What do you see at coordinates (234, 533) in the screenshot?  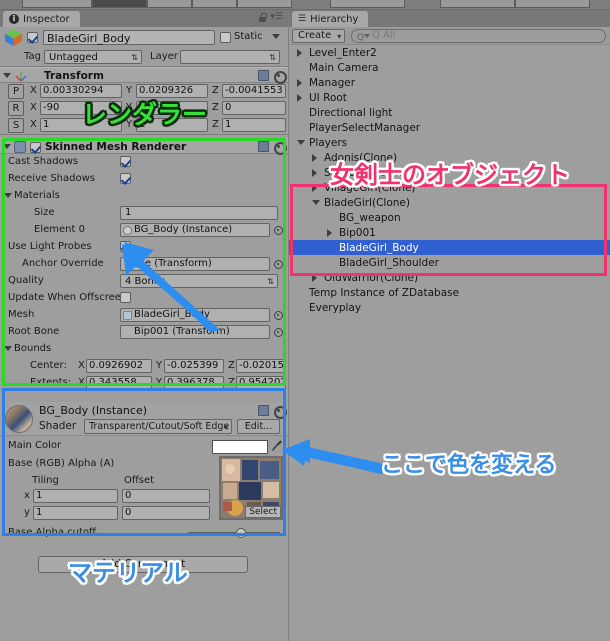 I see `alpha-cutoff-slider-track` at bounding box center [234, 533].